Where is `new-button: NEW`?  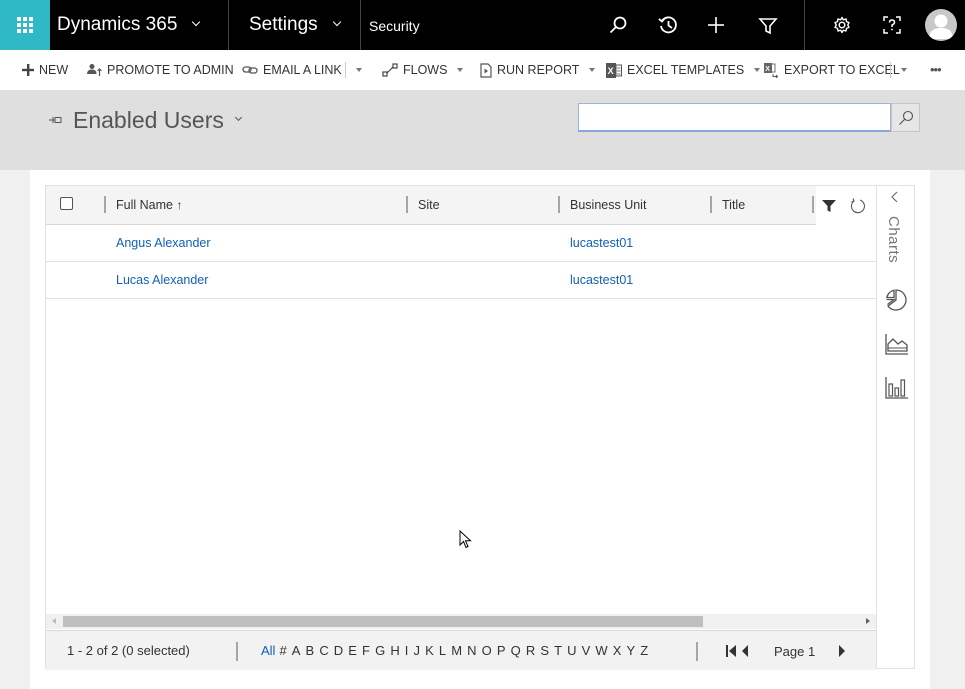 new-button: NEW is located at coordinates (45, 70).